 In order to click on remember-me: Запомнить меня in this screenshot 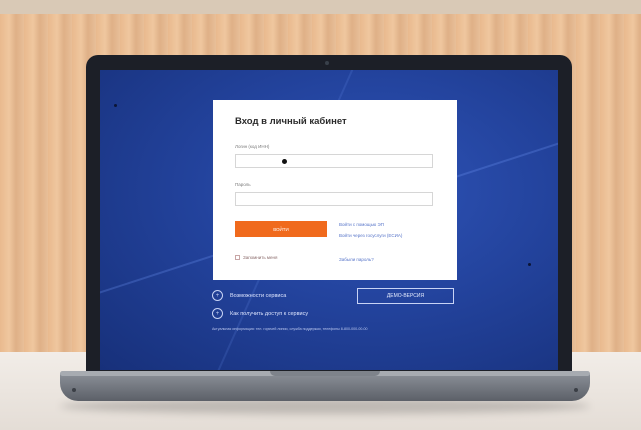, I will do `click(256, 257)`.